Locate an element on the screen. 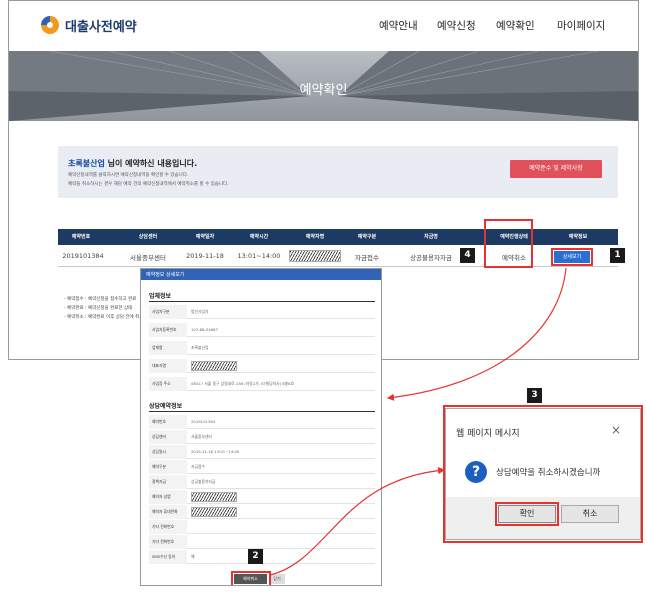  company-name: 초록불산업 is located at coordinates (86, 163).